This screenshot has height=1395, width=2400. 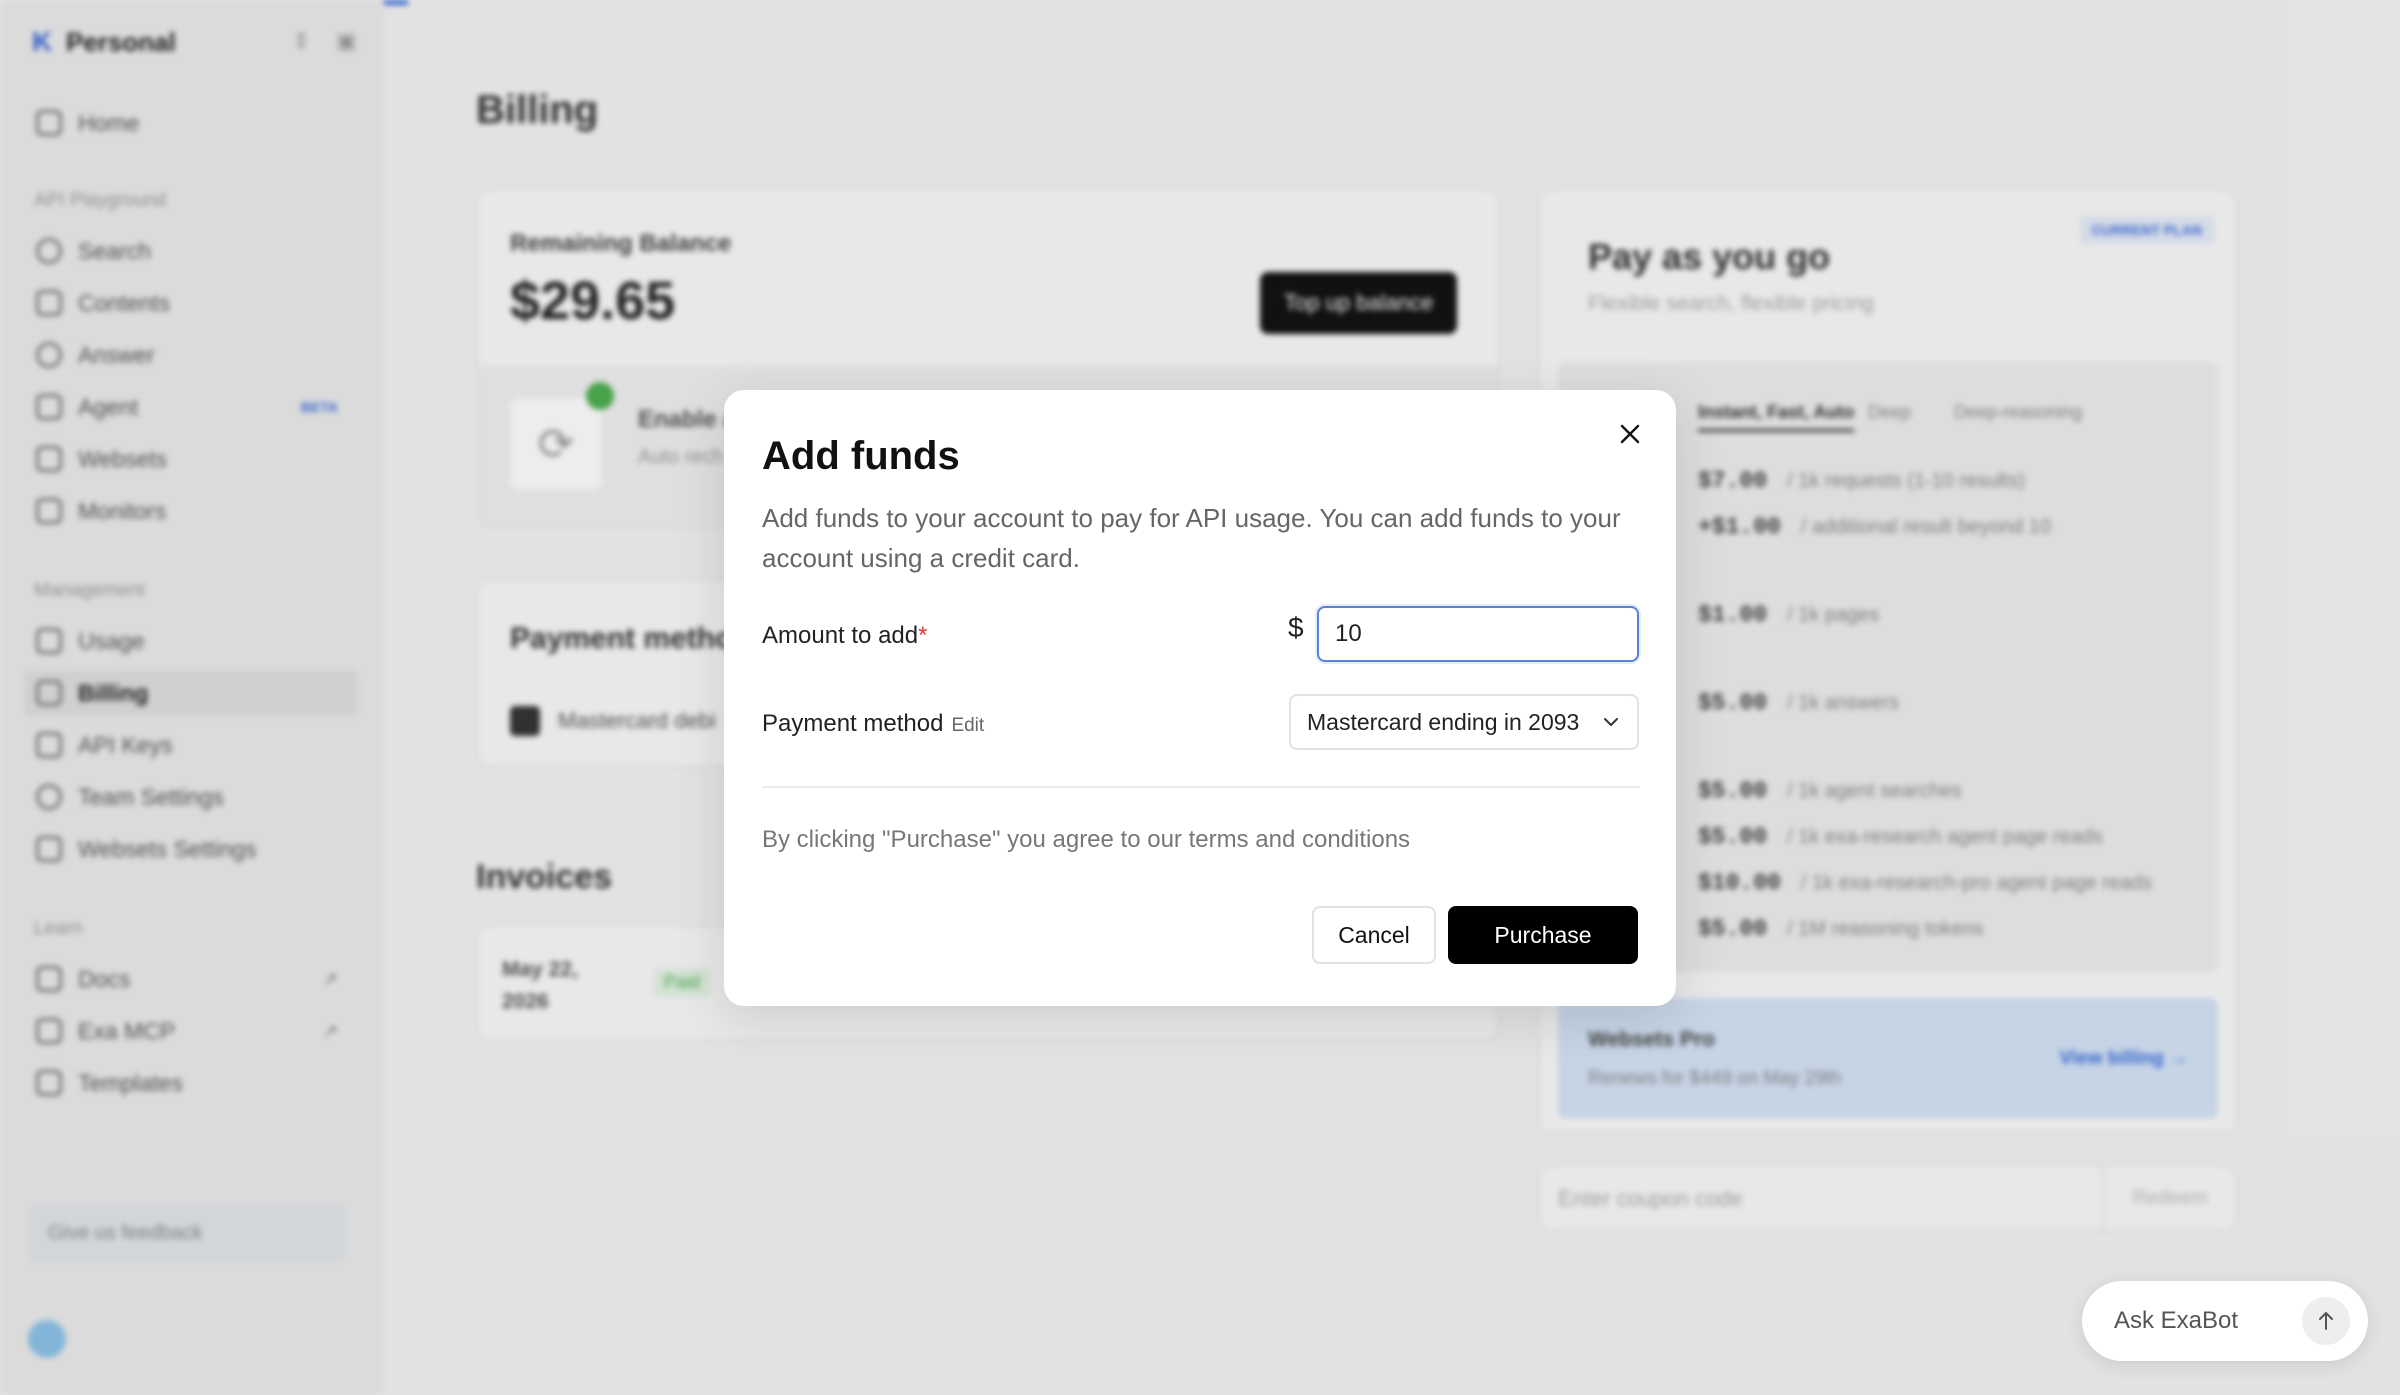 I want to click on payment-method-select: Mastercard ending in 2093, so click(x=1464, y=722).